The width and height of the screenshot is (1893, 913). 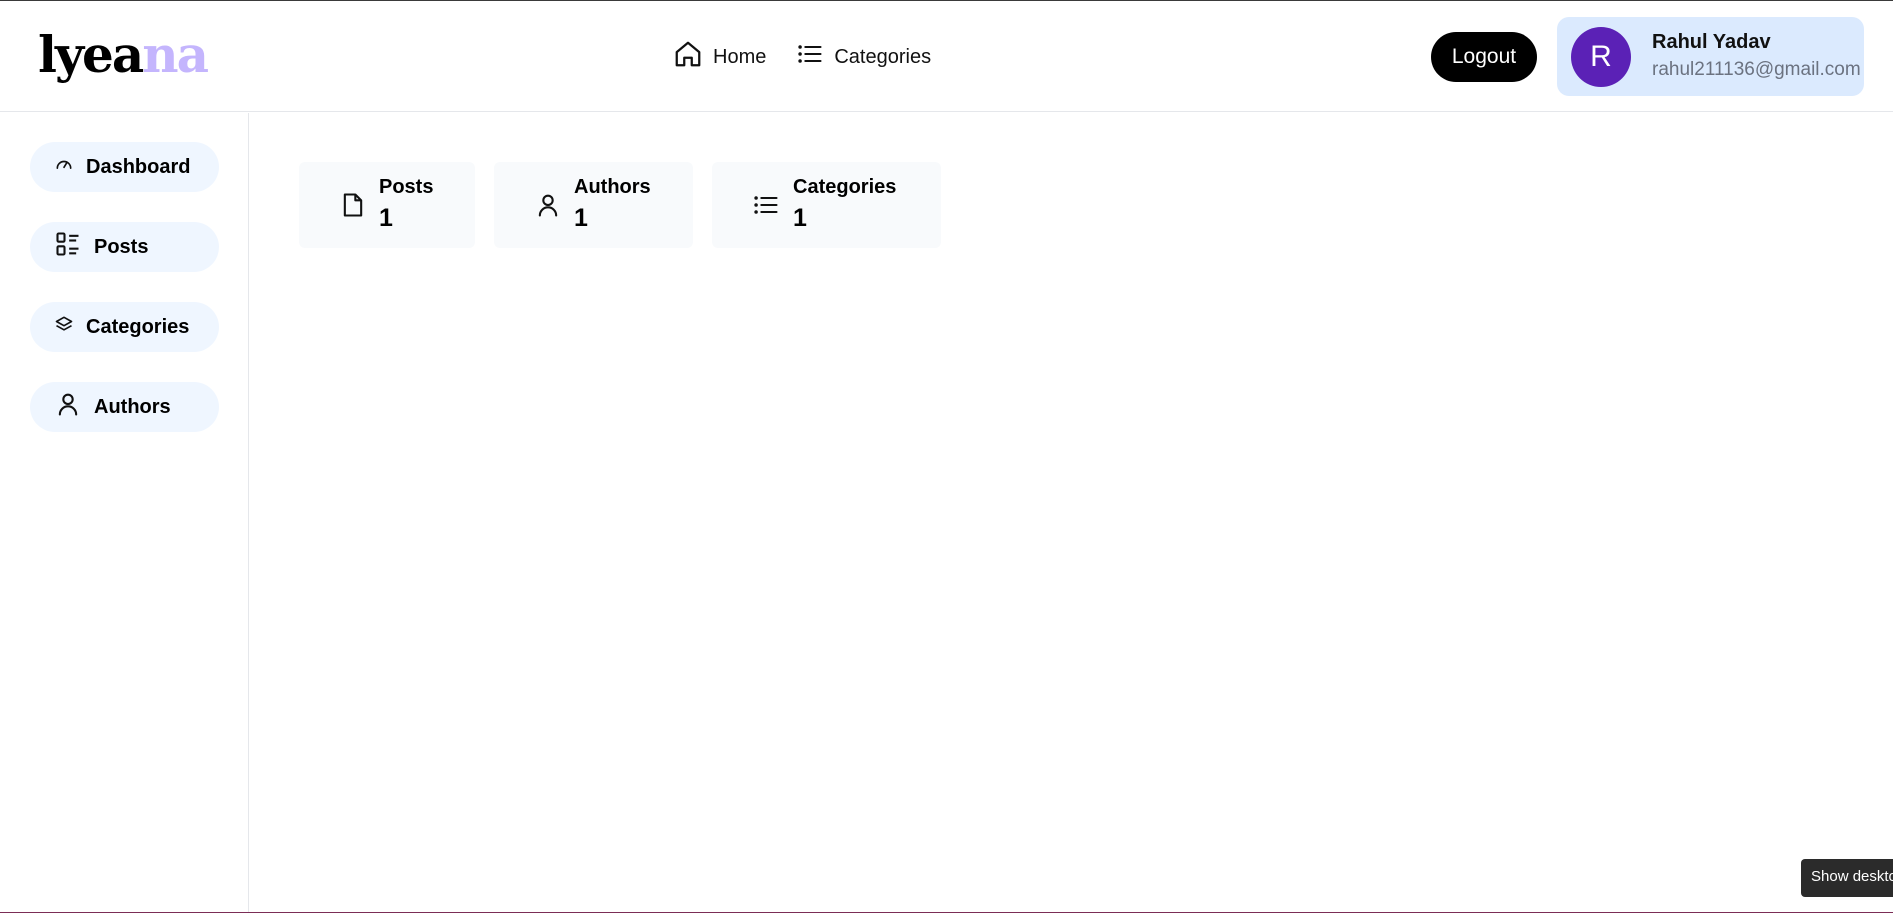 I want to click on brand-logo: lyeana, so click(x=123, y=55).